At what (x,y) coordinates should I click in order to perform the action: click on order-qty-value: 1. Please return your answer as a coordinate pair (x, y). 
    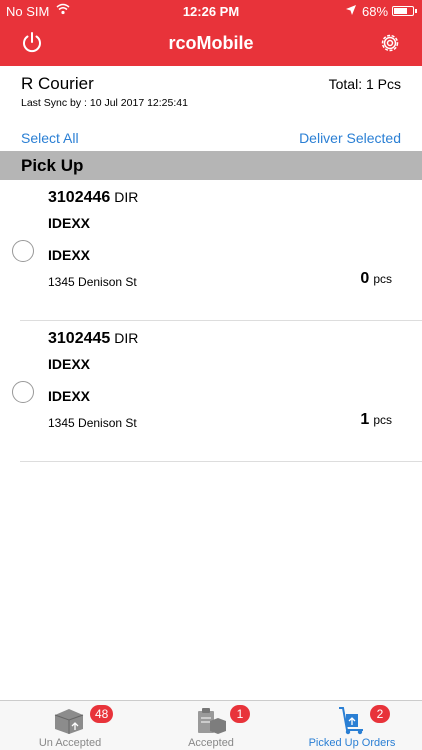
    Looking at the image, I should click on (365, 419).